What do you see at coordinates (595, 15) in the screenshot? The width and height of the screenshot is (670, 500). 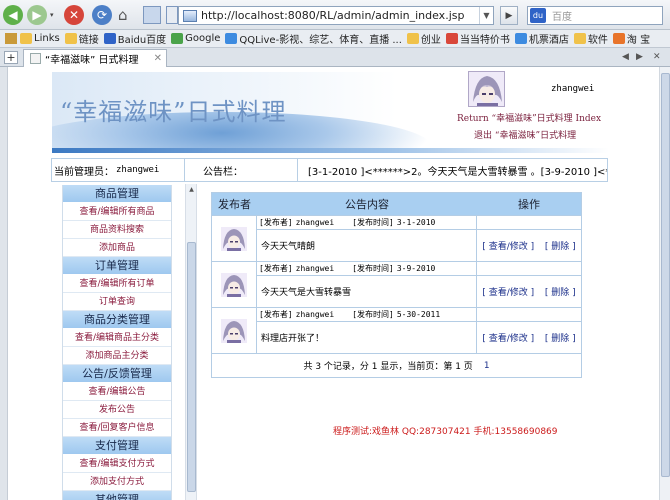 I see `search-box: du 百度` at bounding box center [595, 15].